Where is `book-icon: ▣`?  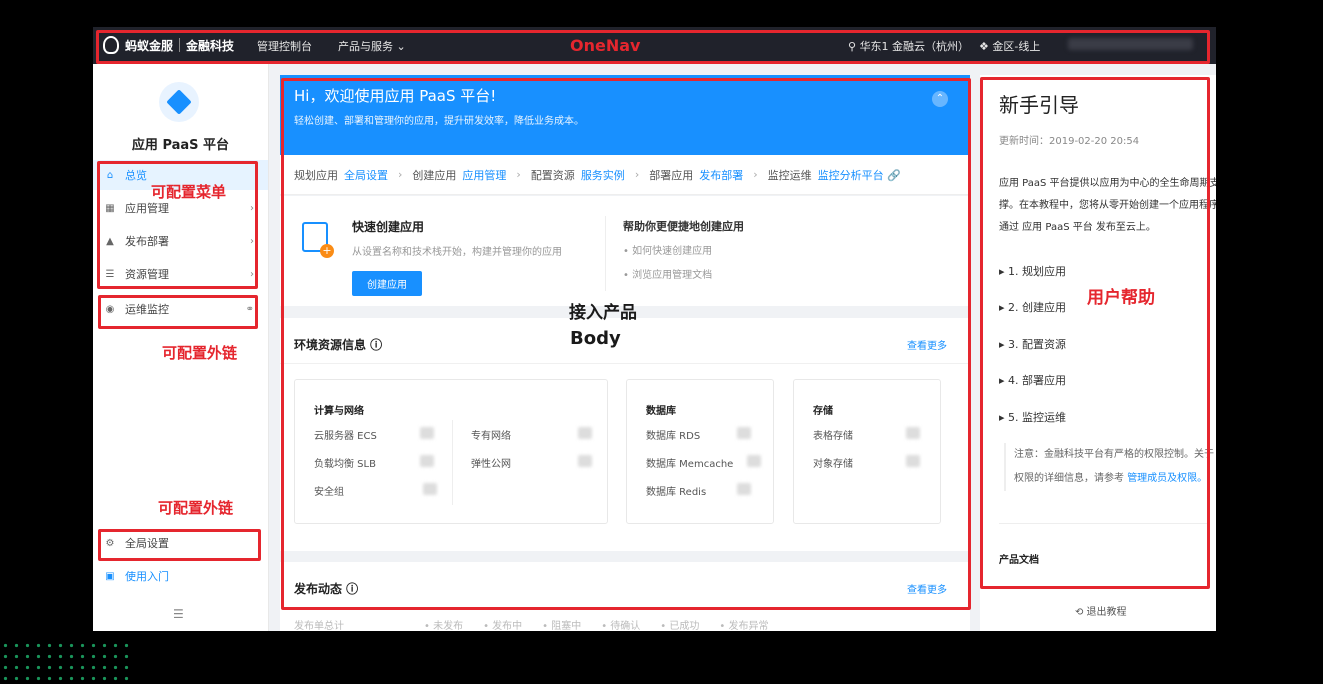 book-icon: ▣ is located at coordinates (110, 576).